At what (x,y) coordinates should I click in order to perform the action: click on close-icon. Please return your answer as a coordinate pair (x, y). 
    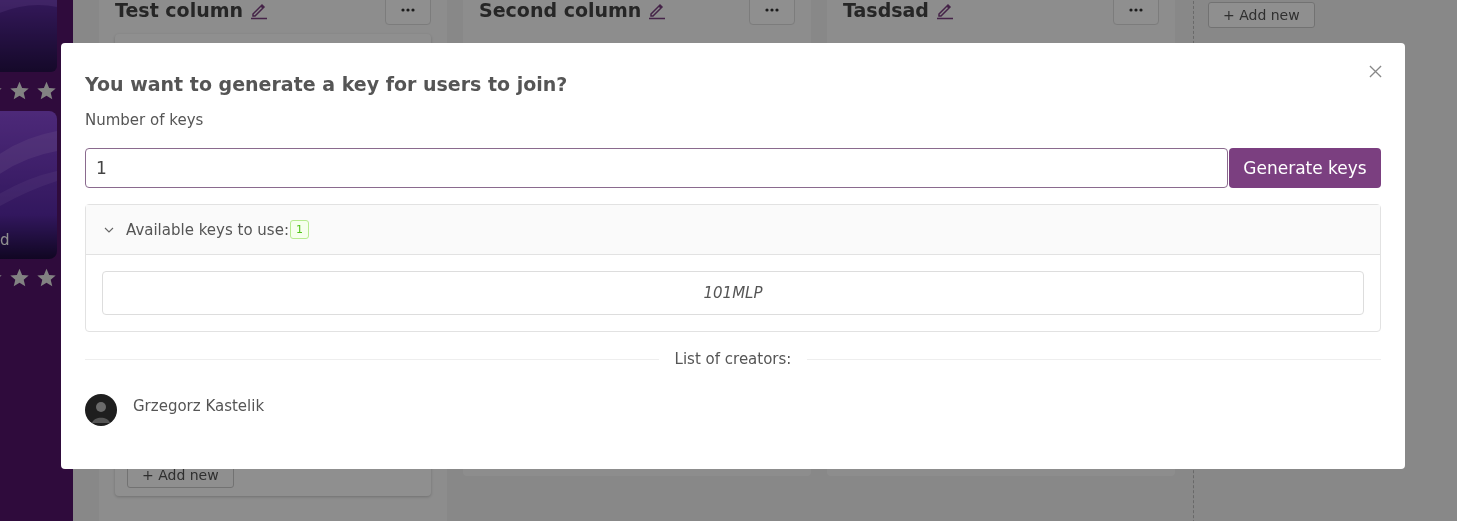
    Looking at the image, I should click on (1375, 71).